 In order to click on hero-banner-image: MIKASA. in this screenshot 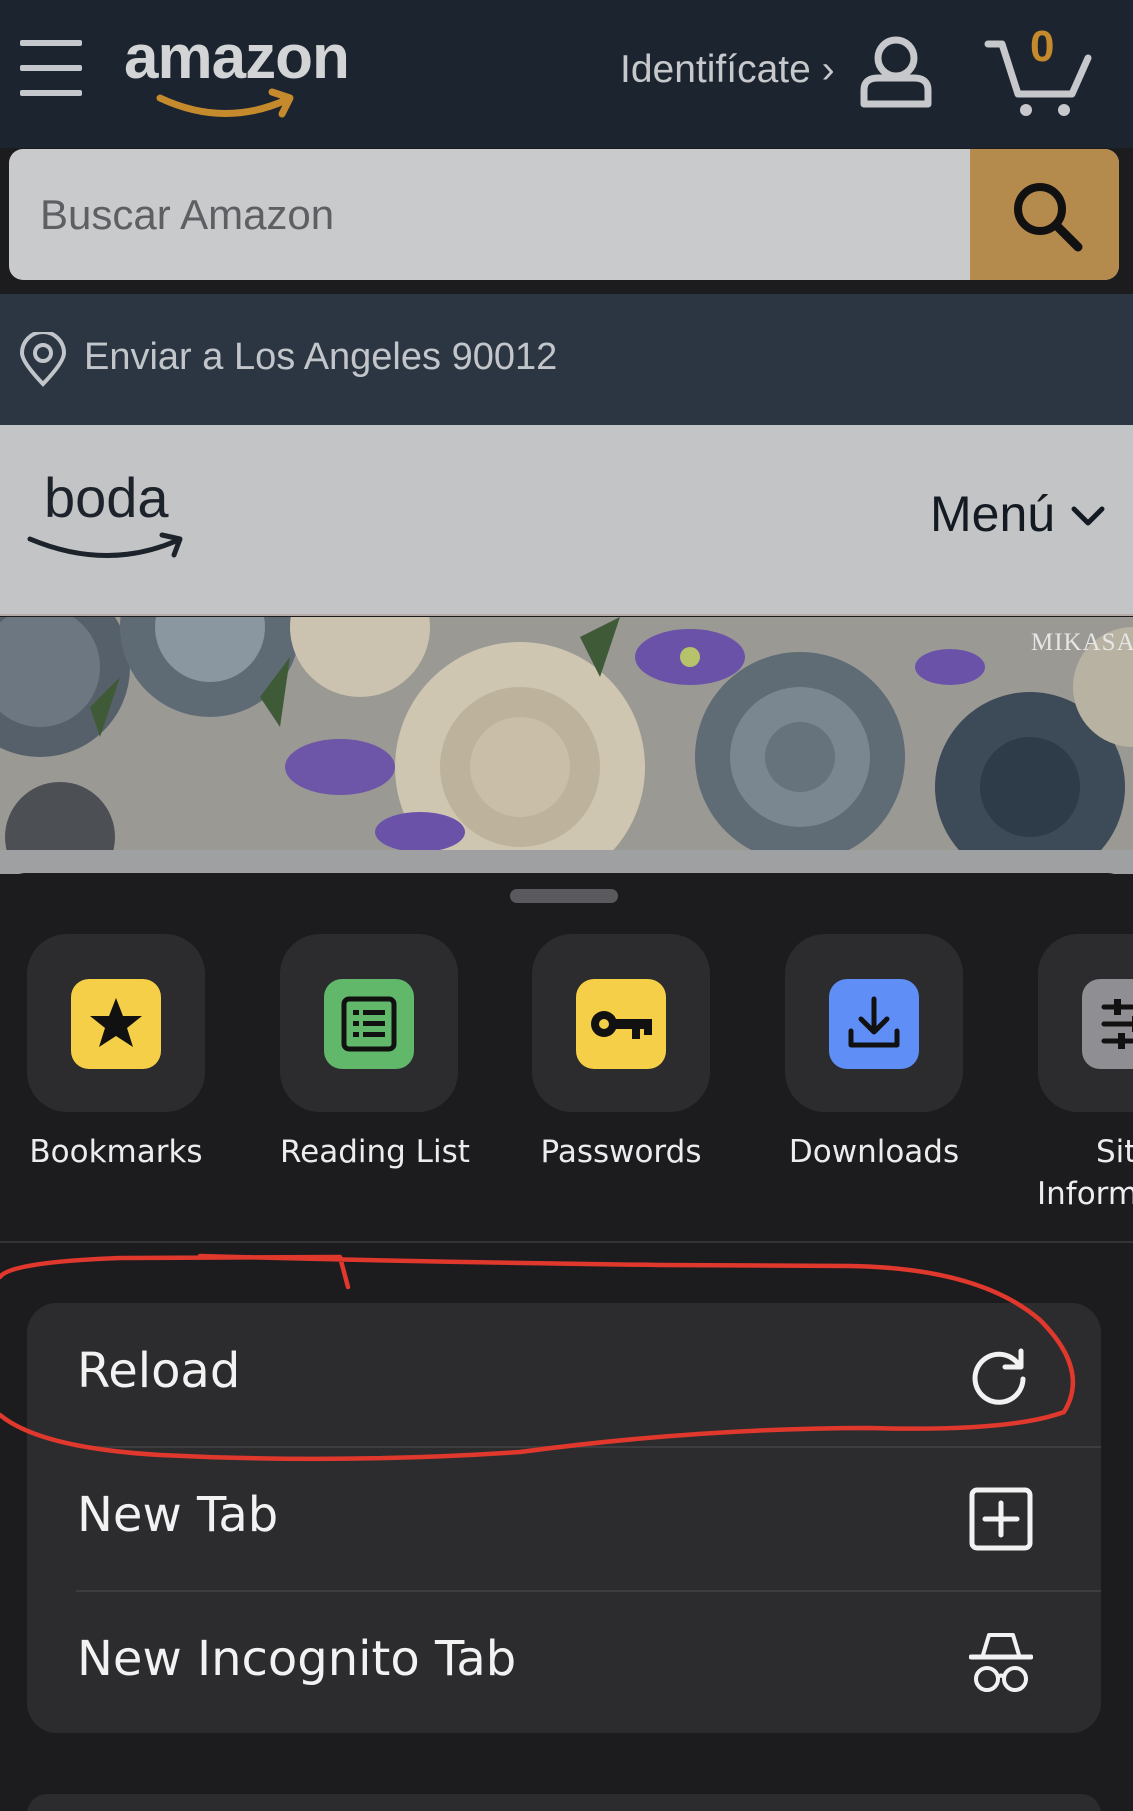, I will do `click(566, 733)`.